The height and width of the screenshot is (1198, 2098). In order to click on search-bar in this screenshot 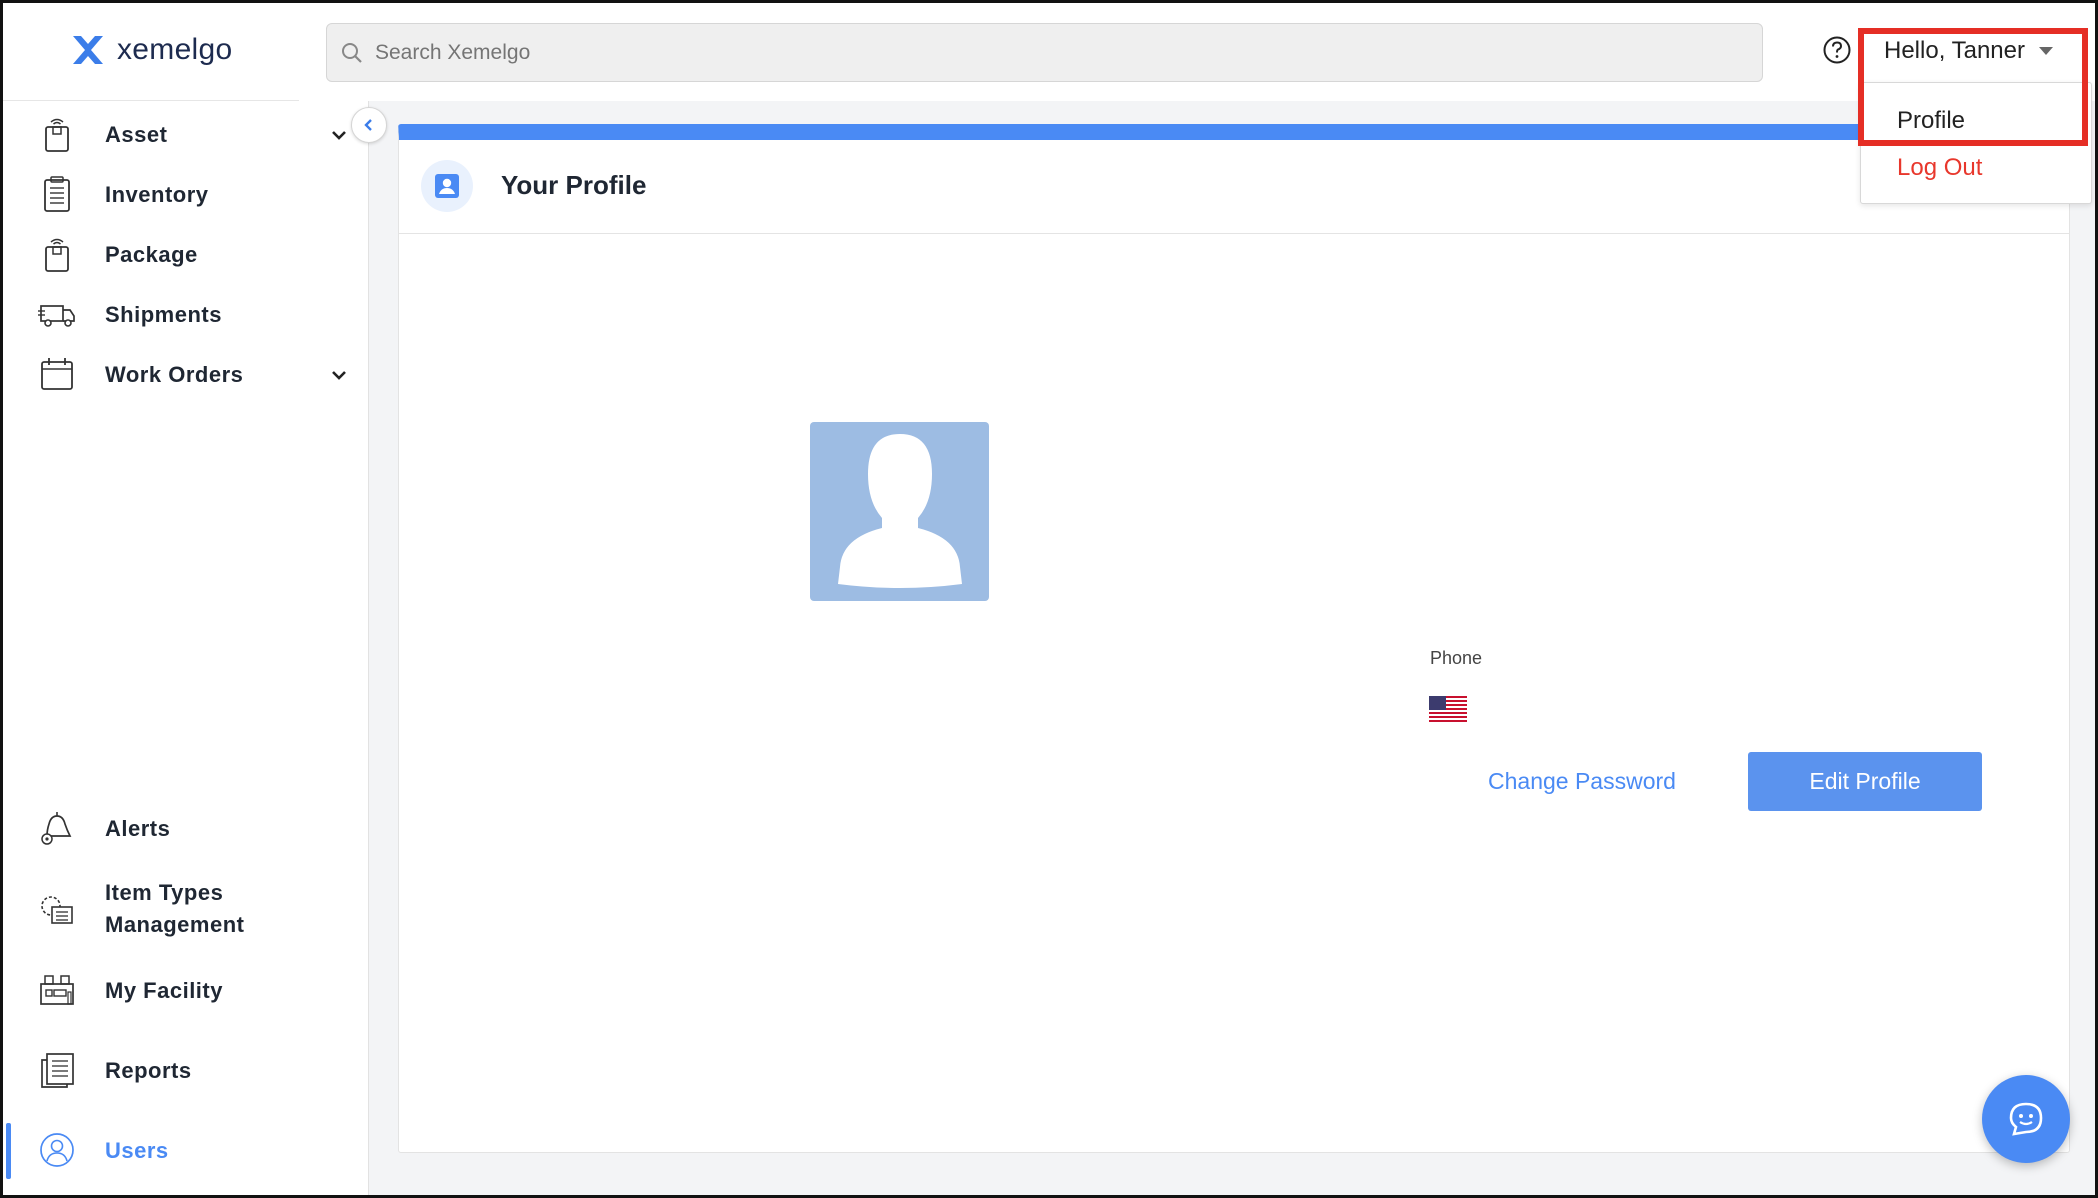, I will do `click(1044, 52)`.